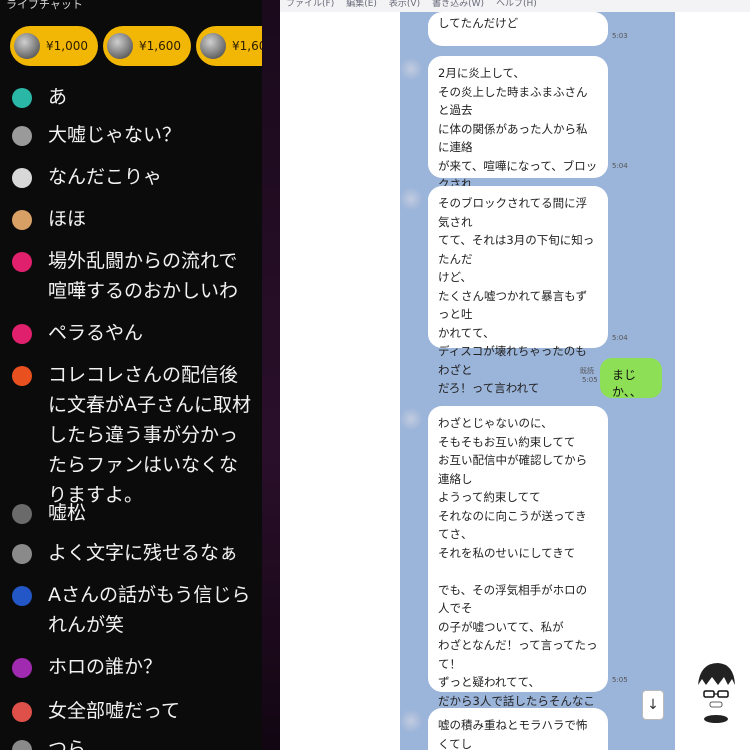  I want to click on scroll-down-button: ↓, so click(653, 705).